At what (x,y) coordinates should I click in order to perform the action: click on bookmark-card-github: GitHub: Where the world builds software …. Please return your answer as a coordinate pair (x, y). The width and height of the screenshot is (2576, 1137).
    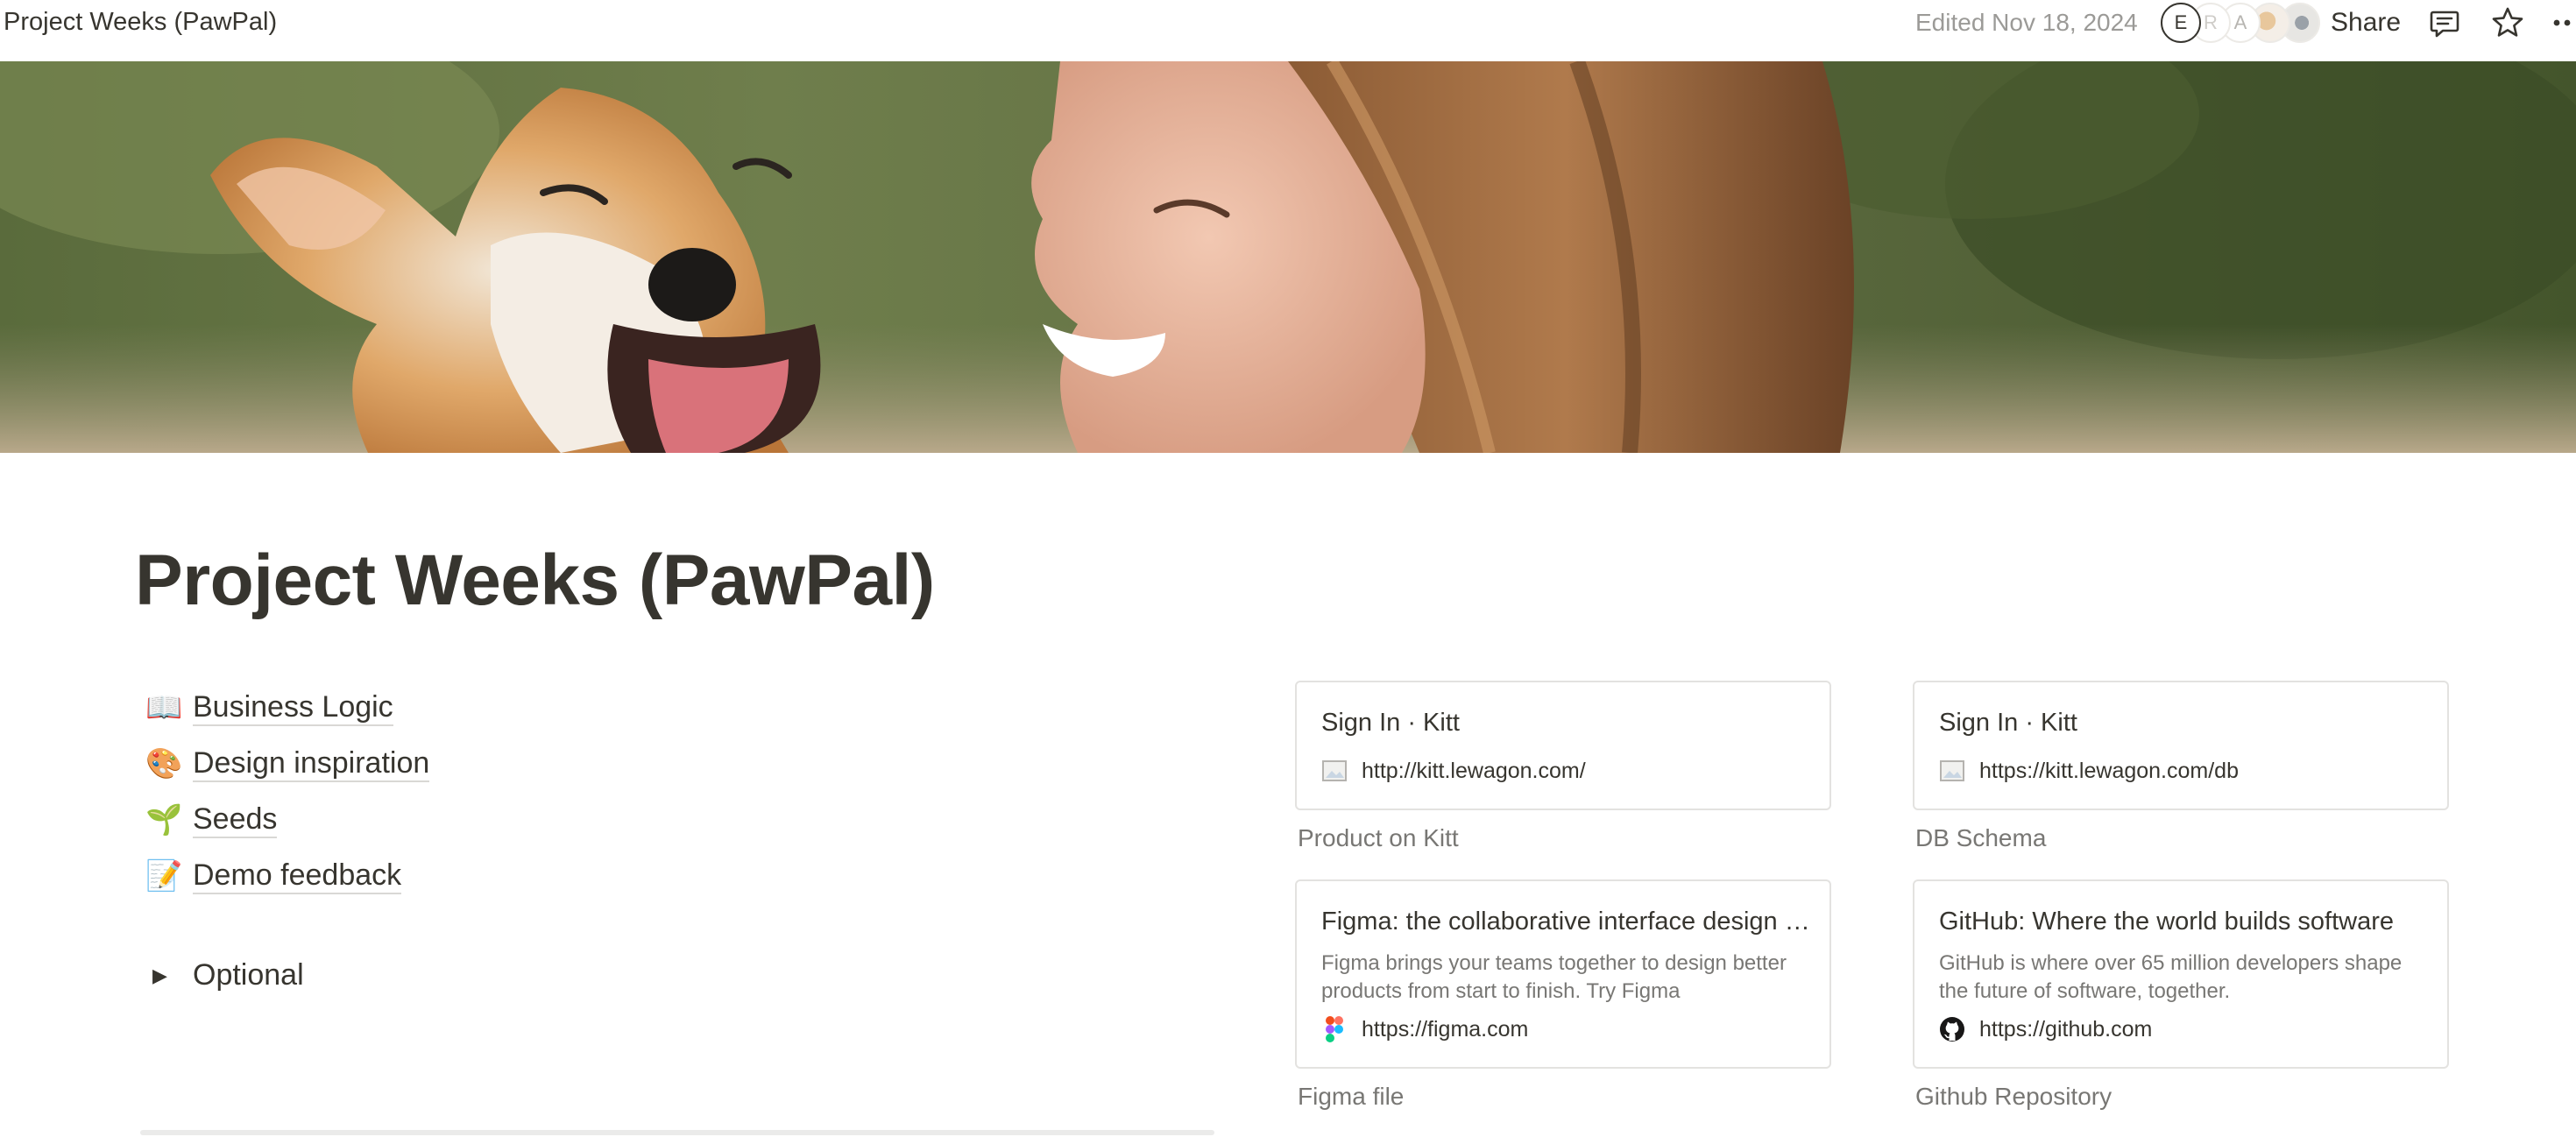
    Looking at the image, I should click on (2181, 974).